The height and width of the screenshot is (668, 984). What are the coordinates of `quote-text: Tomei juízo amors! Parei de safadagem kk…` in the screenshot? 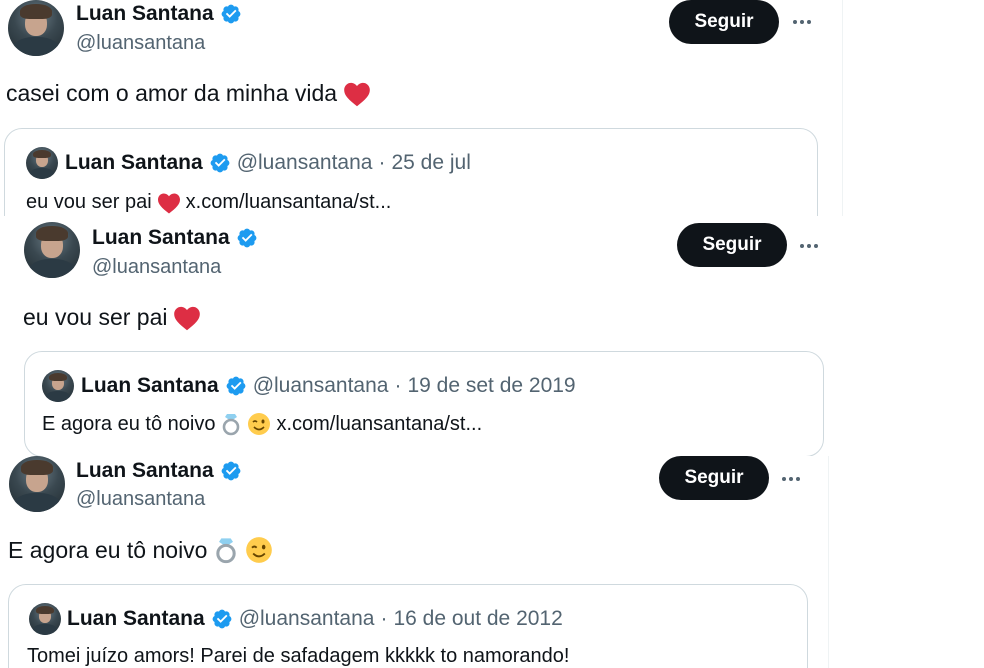 It's located at (298, 656).